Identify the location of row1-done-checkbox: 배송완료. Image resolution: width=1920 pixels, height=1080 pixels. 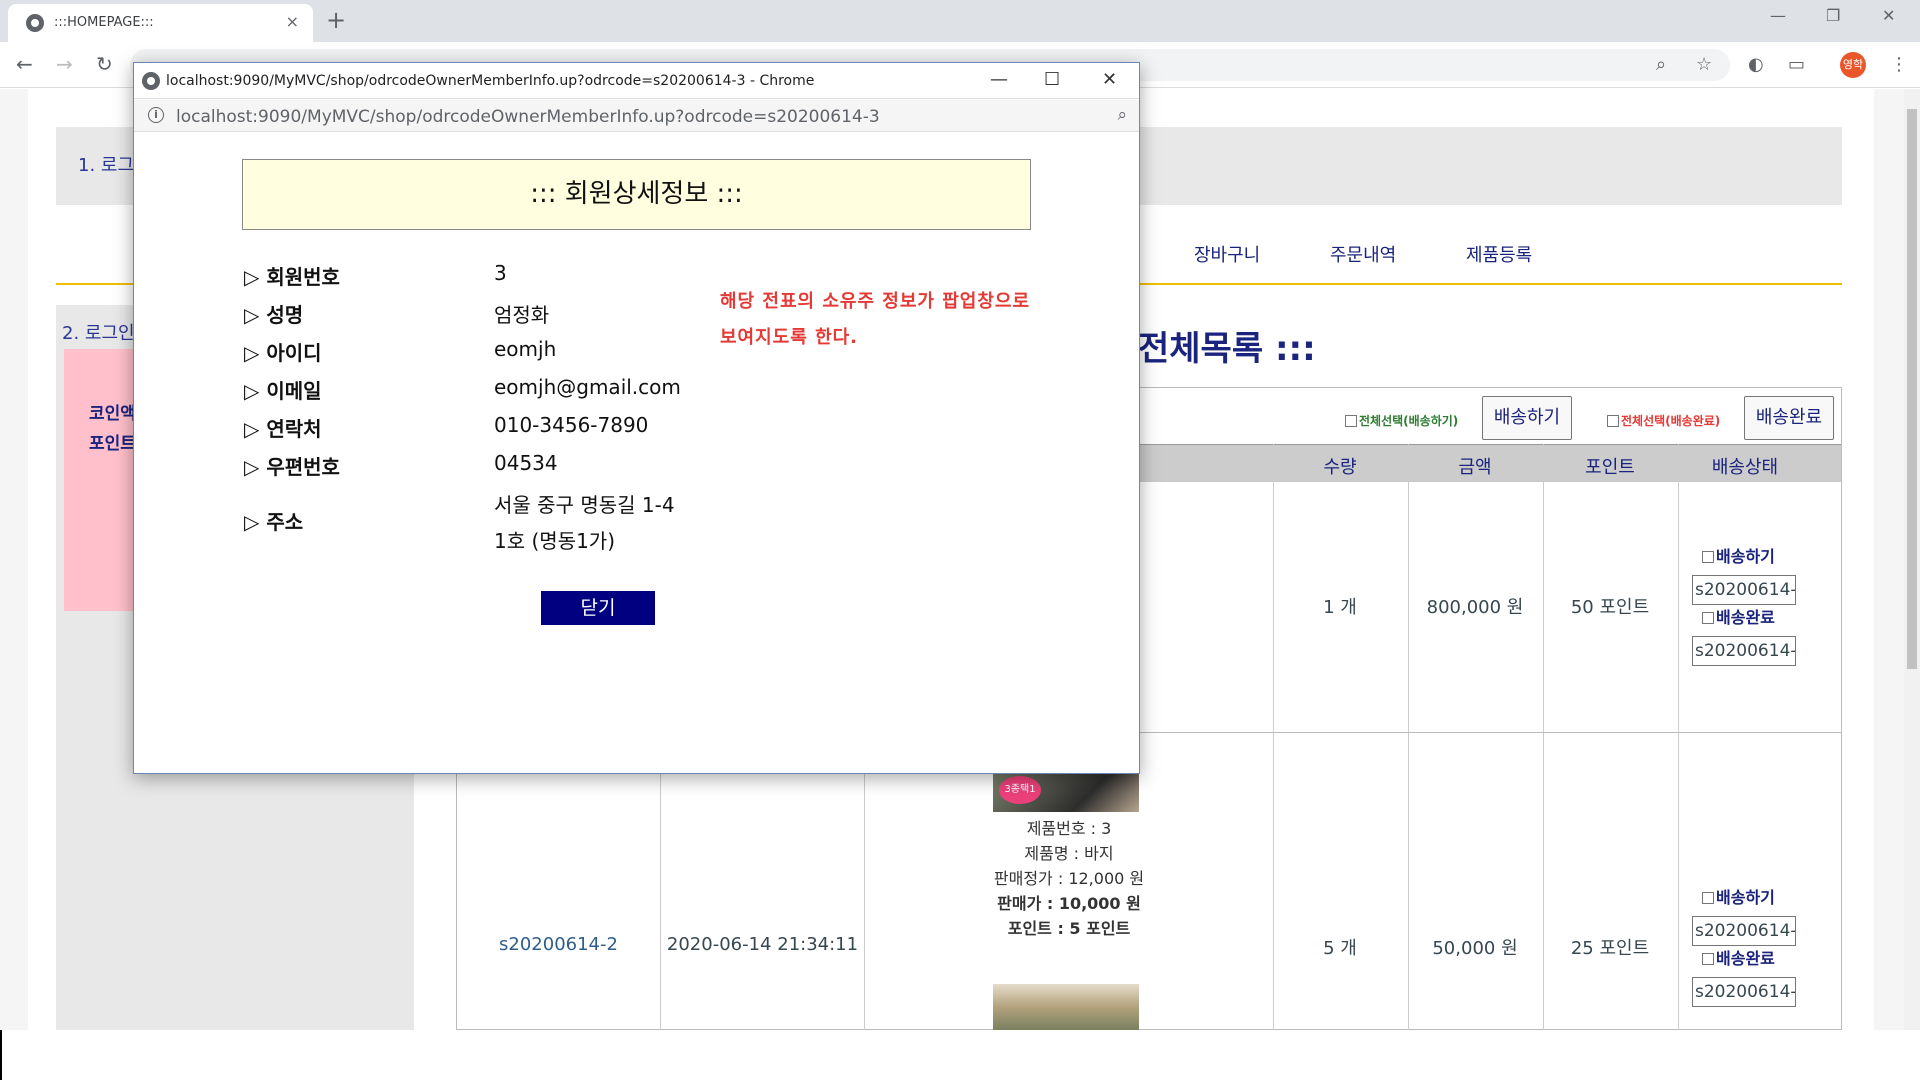
(1738, 616).